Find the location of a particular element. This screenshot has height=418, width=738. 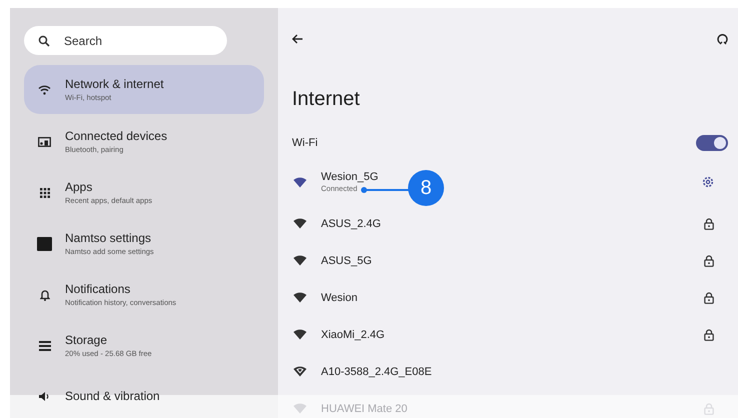

gear-icon is located at coordinates (708, 182).